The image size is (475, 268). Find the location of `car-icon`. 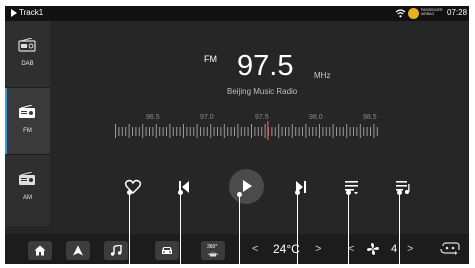

car-icon is located at coordinates (167, 250).